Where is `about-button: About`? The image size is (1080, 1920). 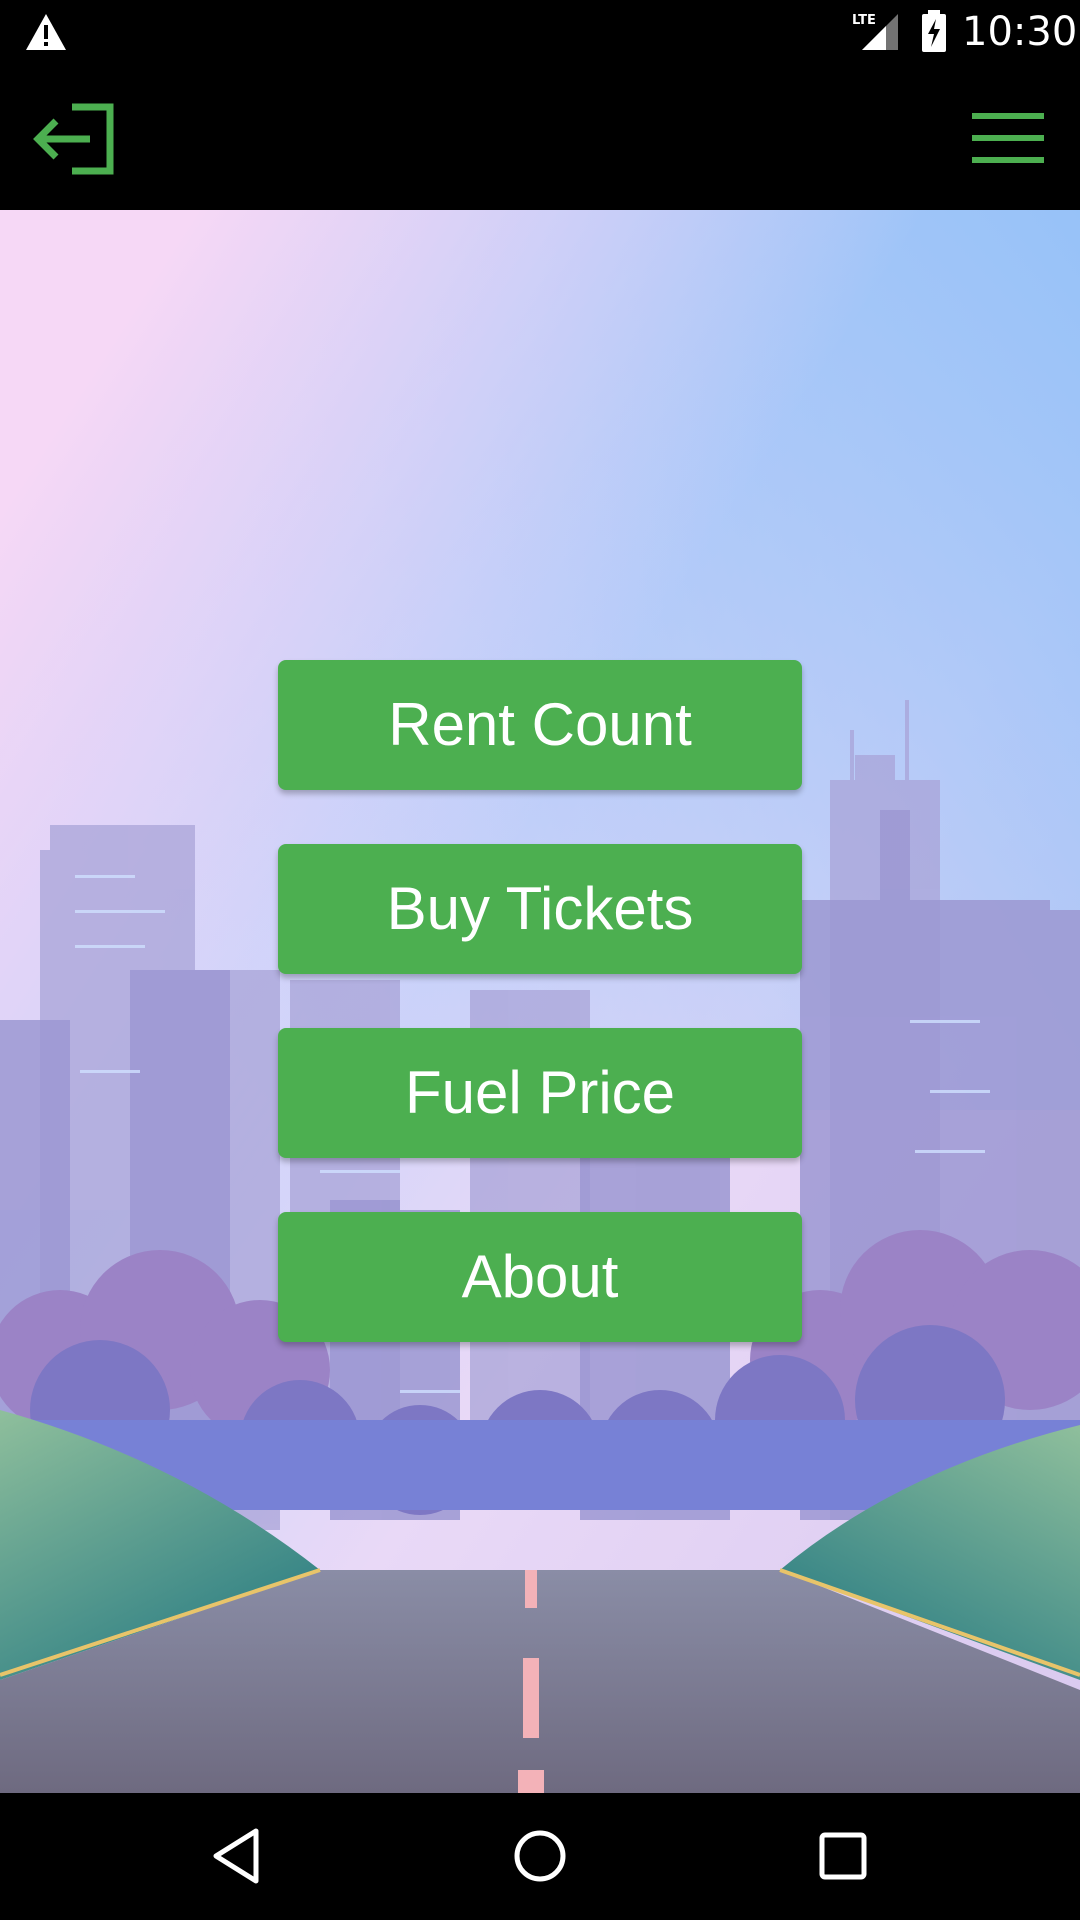 about-button: About is located at coordinates (540, 1277).